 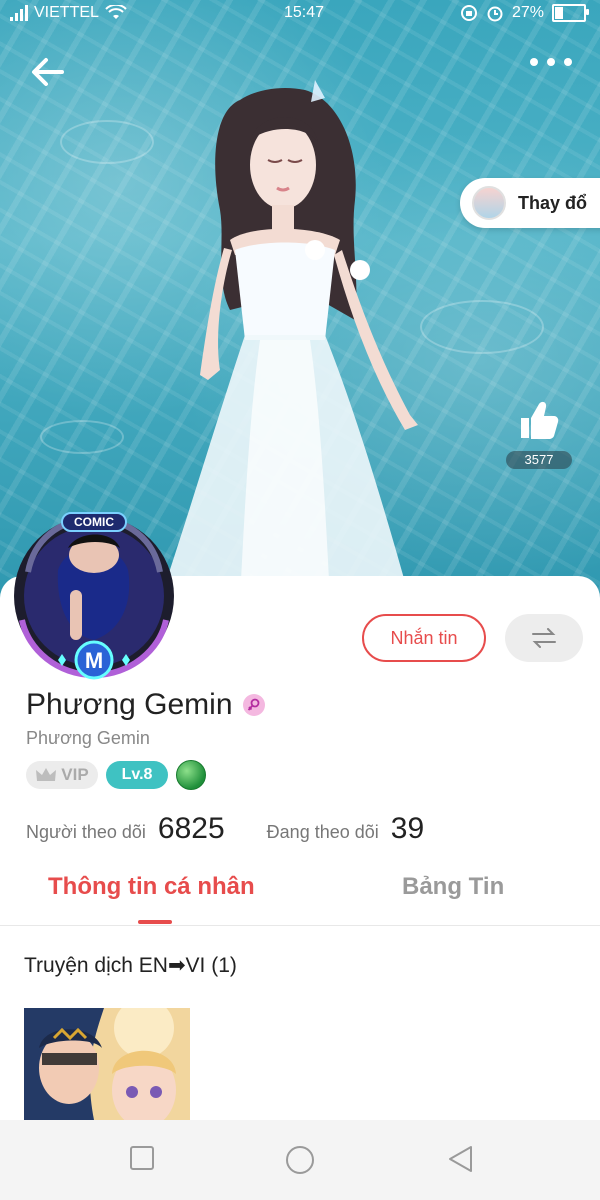 What do you see at coordinates (570, 13) in the screenshot?
I see `battery-icon` at bounding box center [570, 13].